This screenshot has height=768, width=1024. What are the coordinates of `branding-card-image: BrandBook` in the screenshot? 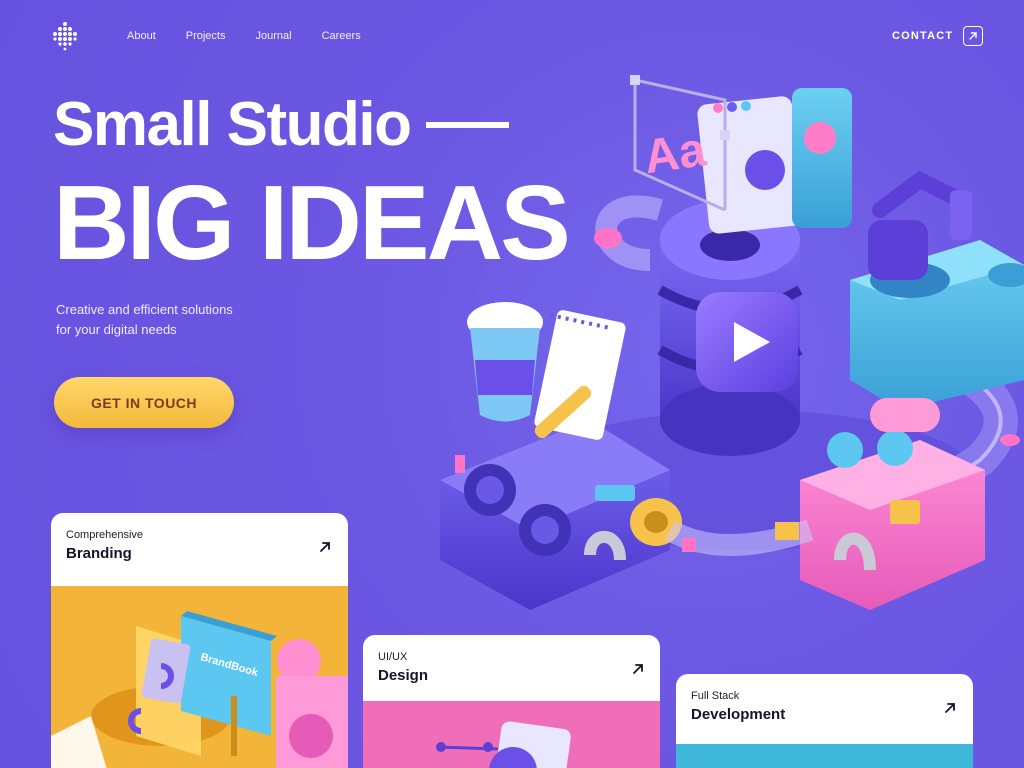 It's located at (199, 677).